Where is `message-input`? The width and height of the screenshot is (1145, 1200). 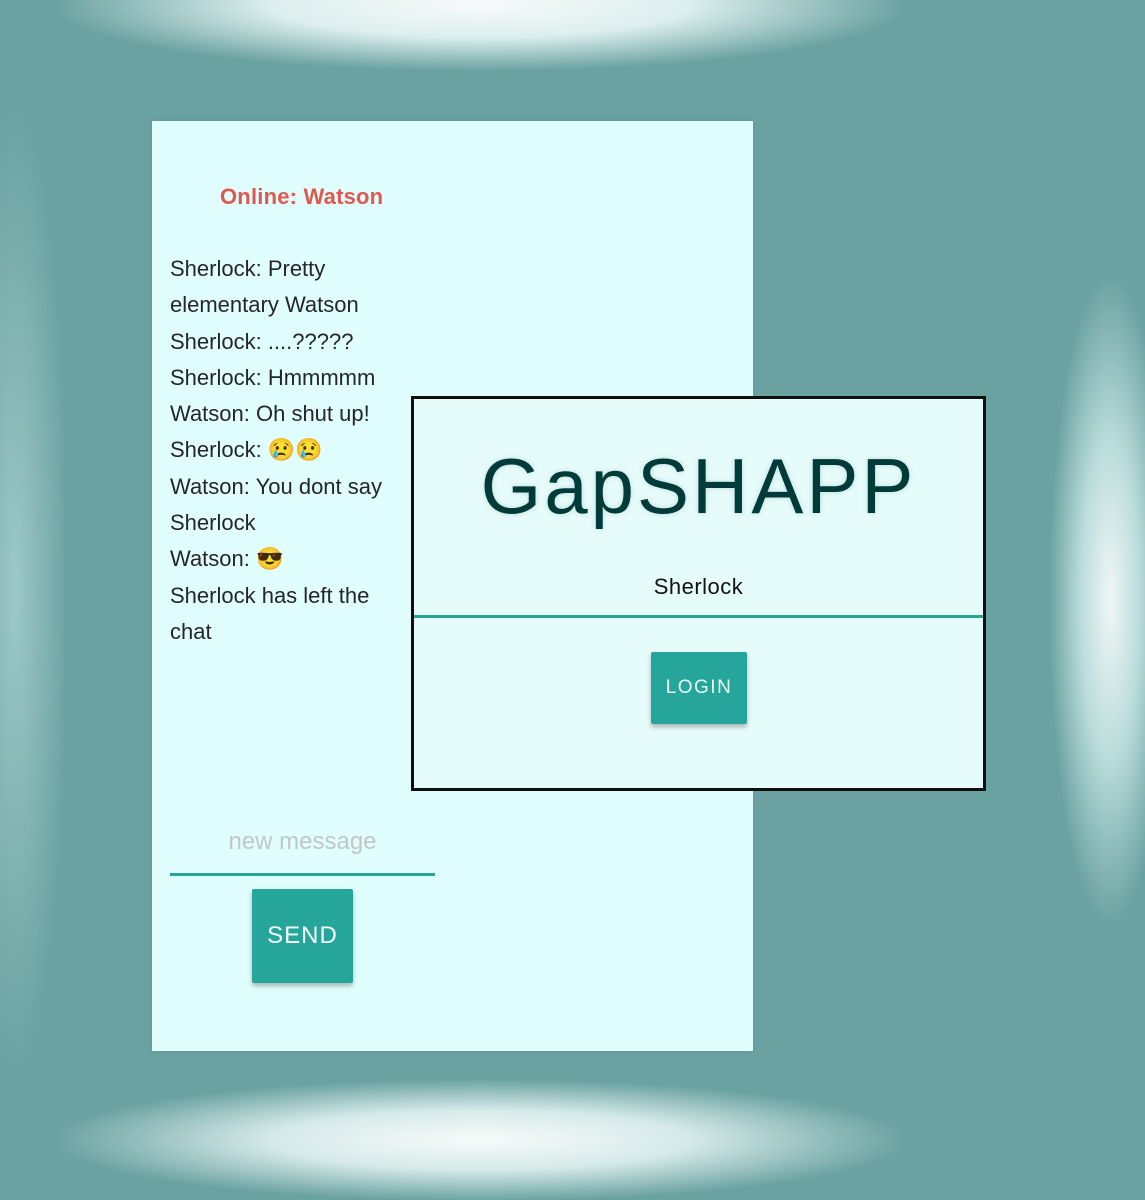
message-input is located at coordinates (302, 842).